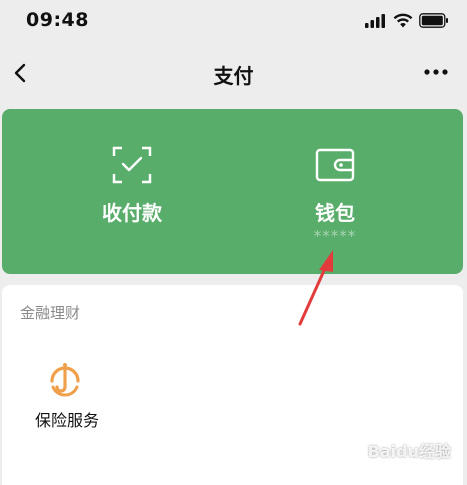 The height and width of the screenshot is (485, 467). Describe the element at coordinates (65, 380) in the screenshot. I see `insurance-umbrella-icon` at that location.